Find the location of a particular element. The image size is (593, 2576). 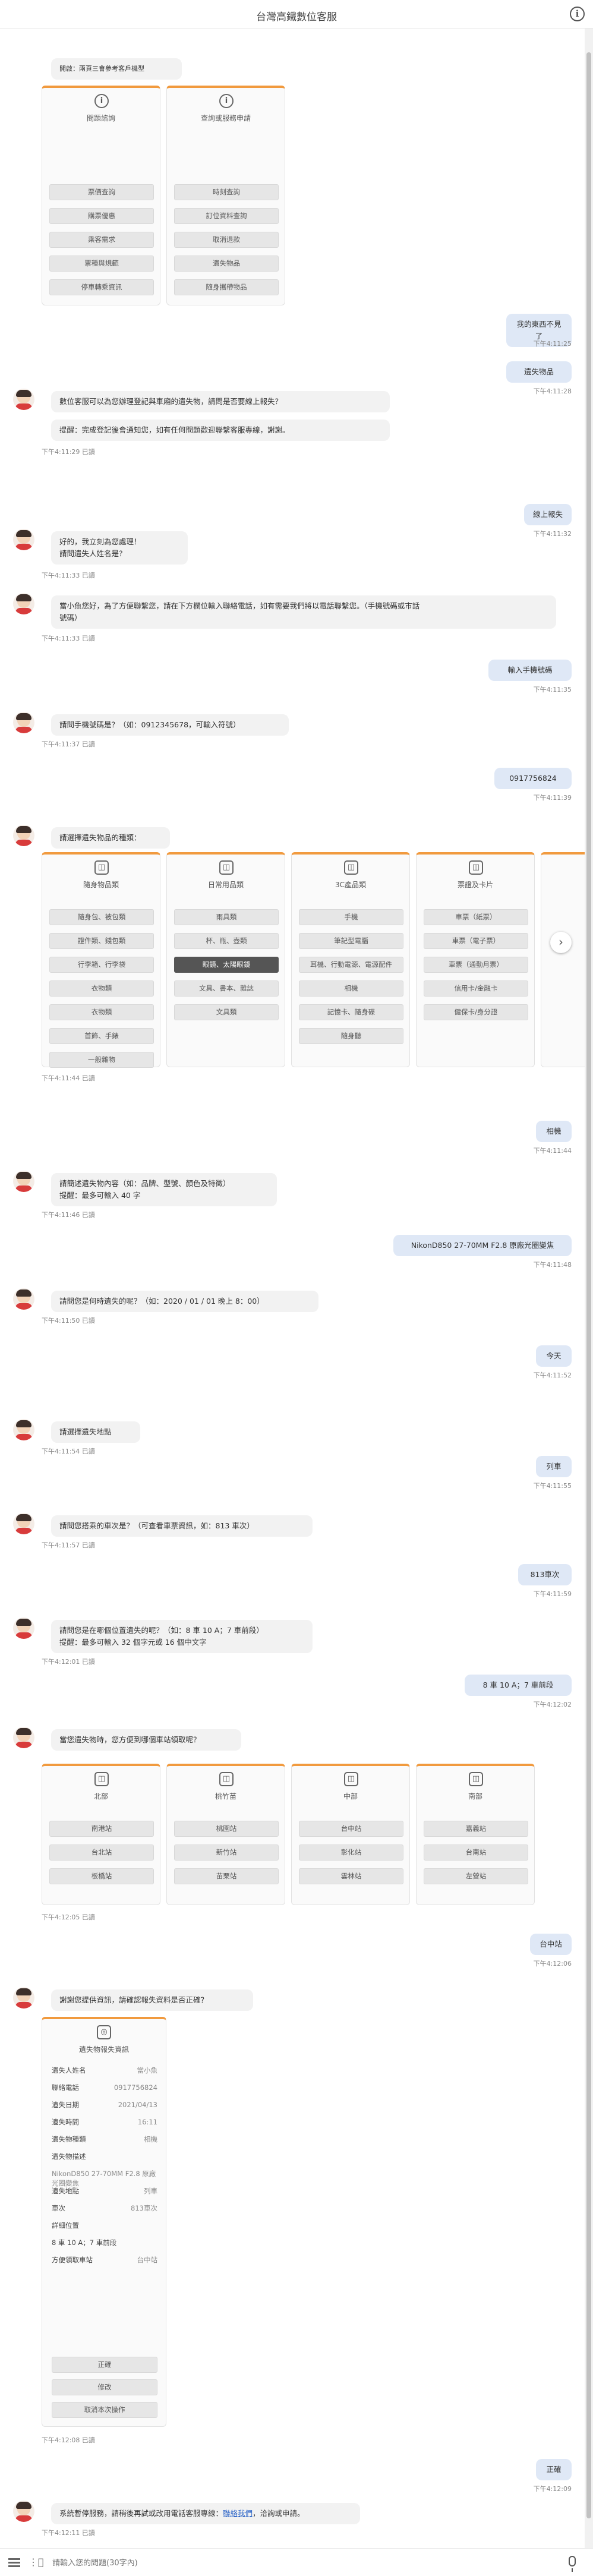

summary-row: 遺失時間 16:11 is located at coordinates (104, 2122).